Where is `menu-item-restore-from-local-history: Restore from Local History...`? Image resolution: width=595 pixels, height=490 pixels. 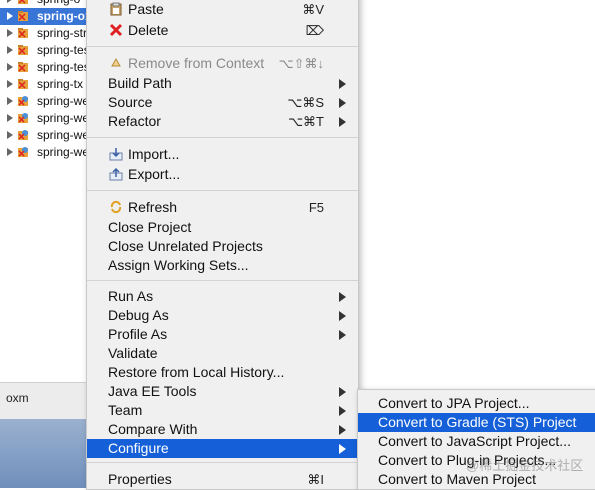
menu-item-restore-from-local-history: Restore from Local History... is located at coordinates (222, 372).